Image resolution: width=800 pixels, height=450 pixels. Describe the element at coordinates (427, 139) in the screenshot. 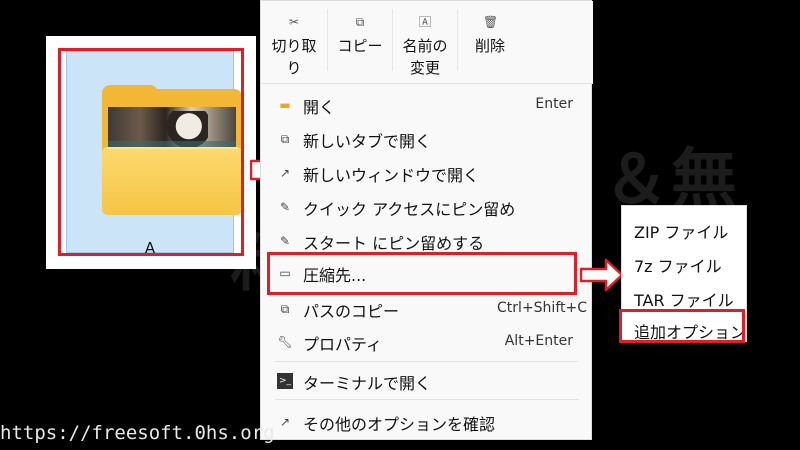

I see `menu-item-open-new-tab: ⧉ 新しいタブで開く` at that location.